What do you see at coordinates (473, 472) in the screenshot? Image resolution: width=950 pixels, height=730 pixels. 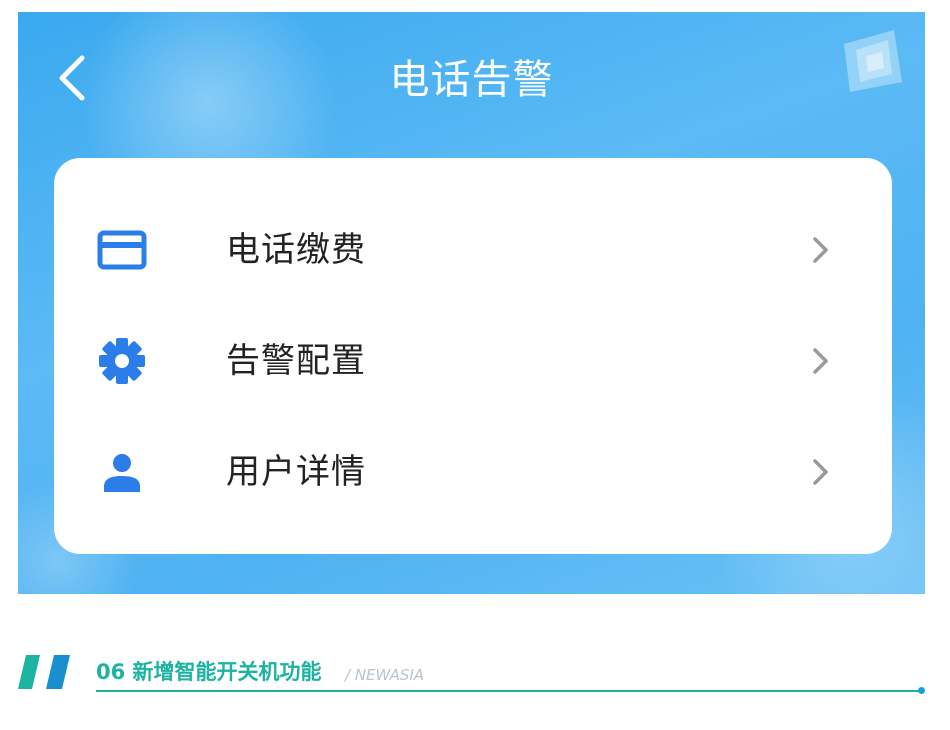 I see `menu-item-user-details: 用户详情` at bounding box center [473, 472].